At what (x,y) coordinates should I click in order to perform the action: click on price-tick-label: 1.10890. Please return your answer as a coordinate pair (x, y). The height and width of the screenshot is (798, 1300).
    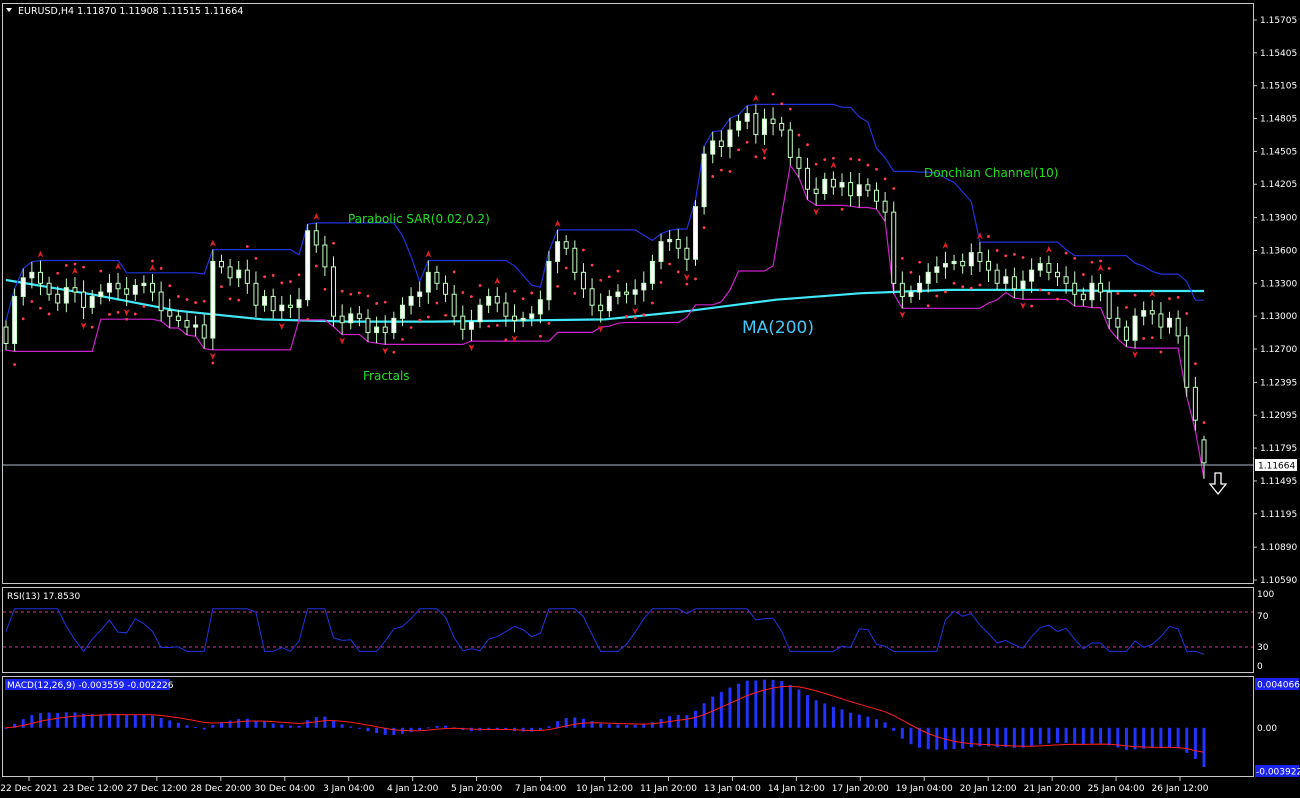
    Looking at the image, I should click on (1278, 548).